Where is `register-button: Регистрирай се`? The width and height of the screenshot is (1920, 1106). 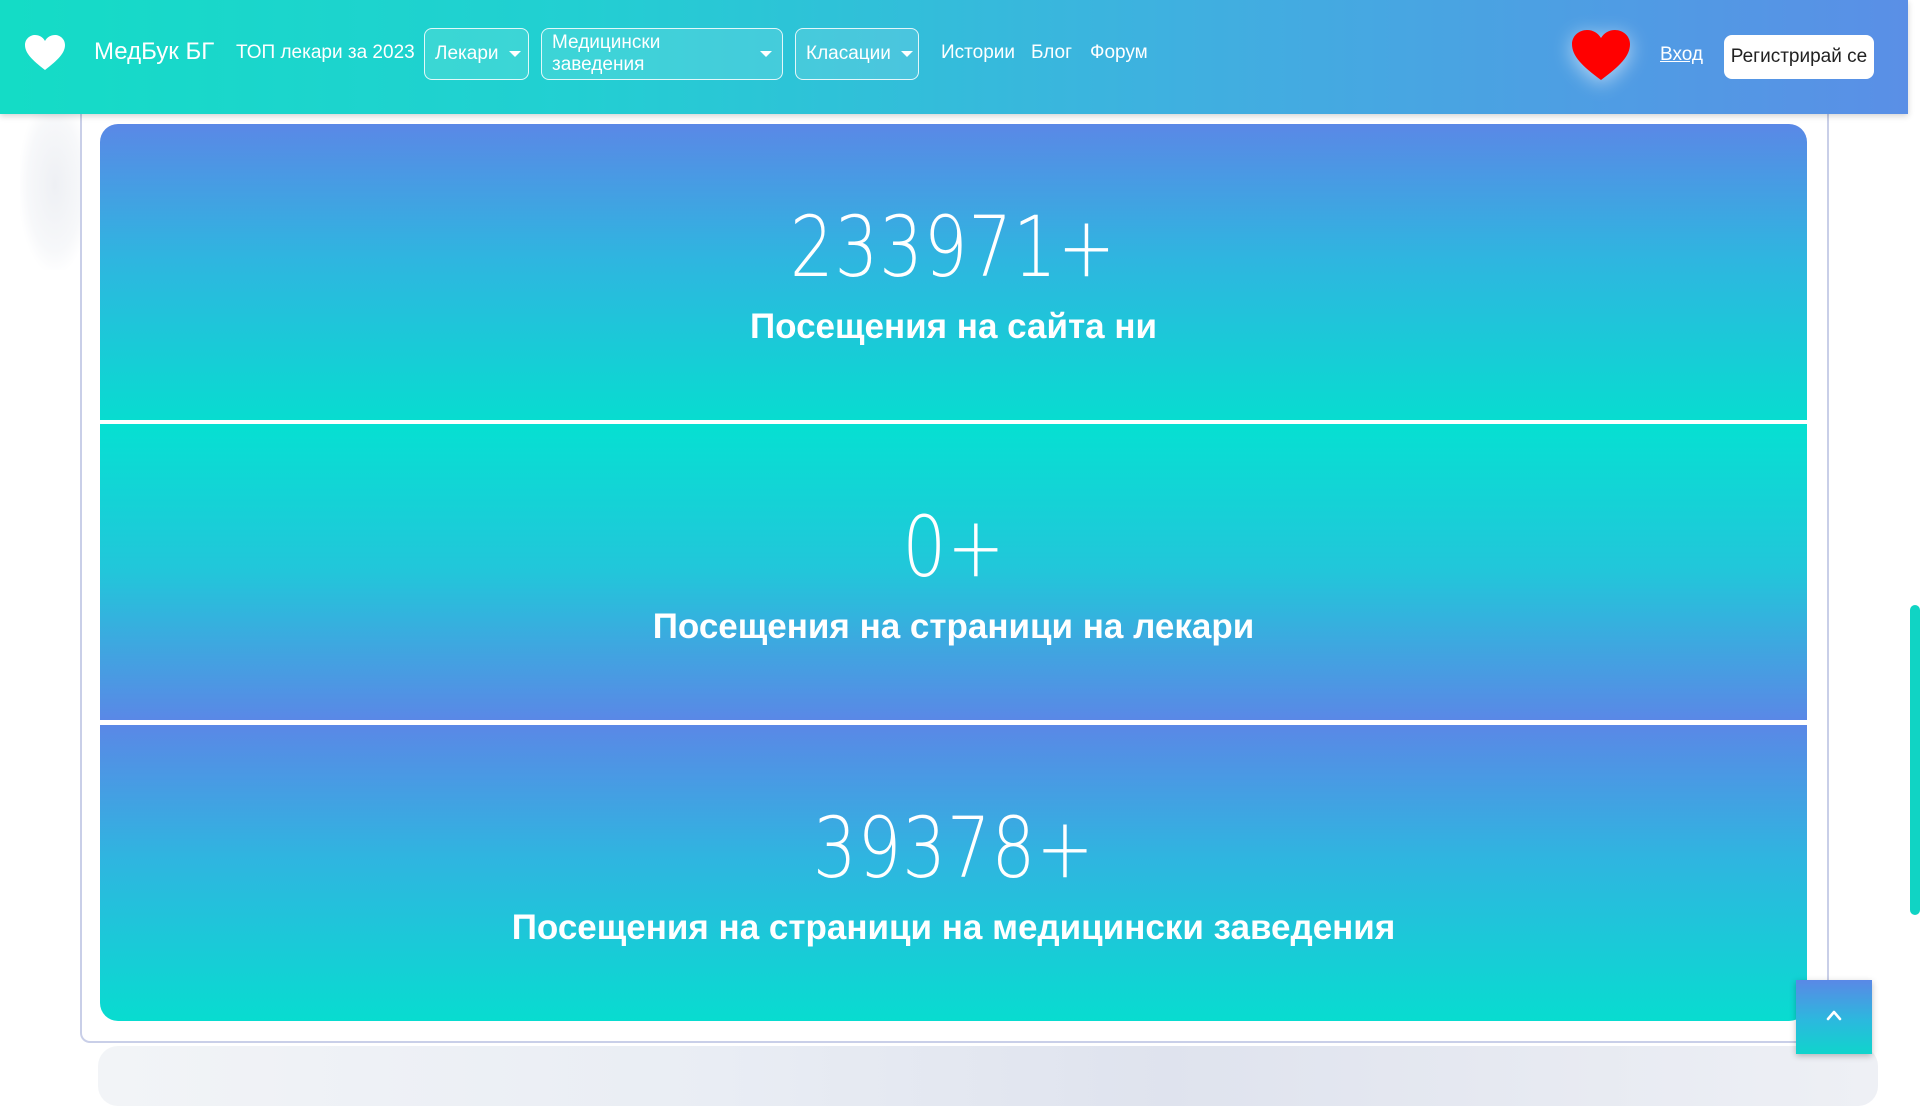 register-button: Регистрирай се is located at coordinates (1799, 57).